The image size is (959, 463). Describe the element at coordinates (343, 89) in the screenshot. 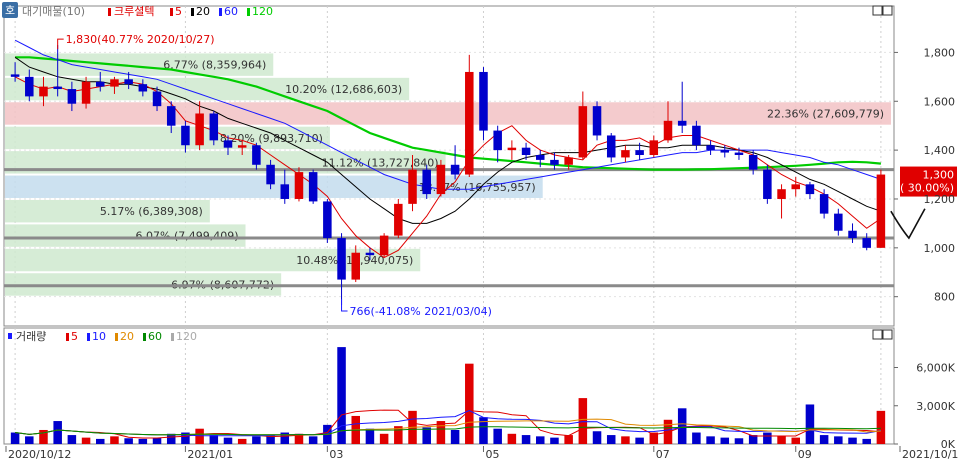

I see `supply-zone-label: 10.20% (12,686,603)` at that location.